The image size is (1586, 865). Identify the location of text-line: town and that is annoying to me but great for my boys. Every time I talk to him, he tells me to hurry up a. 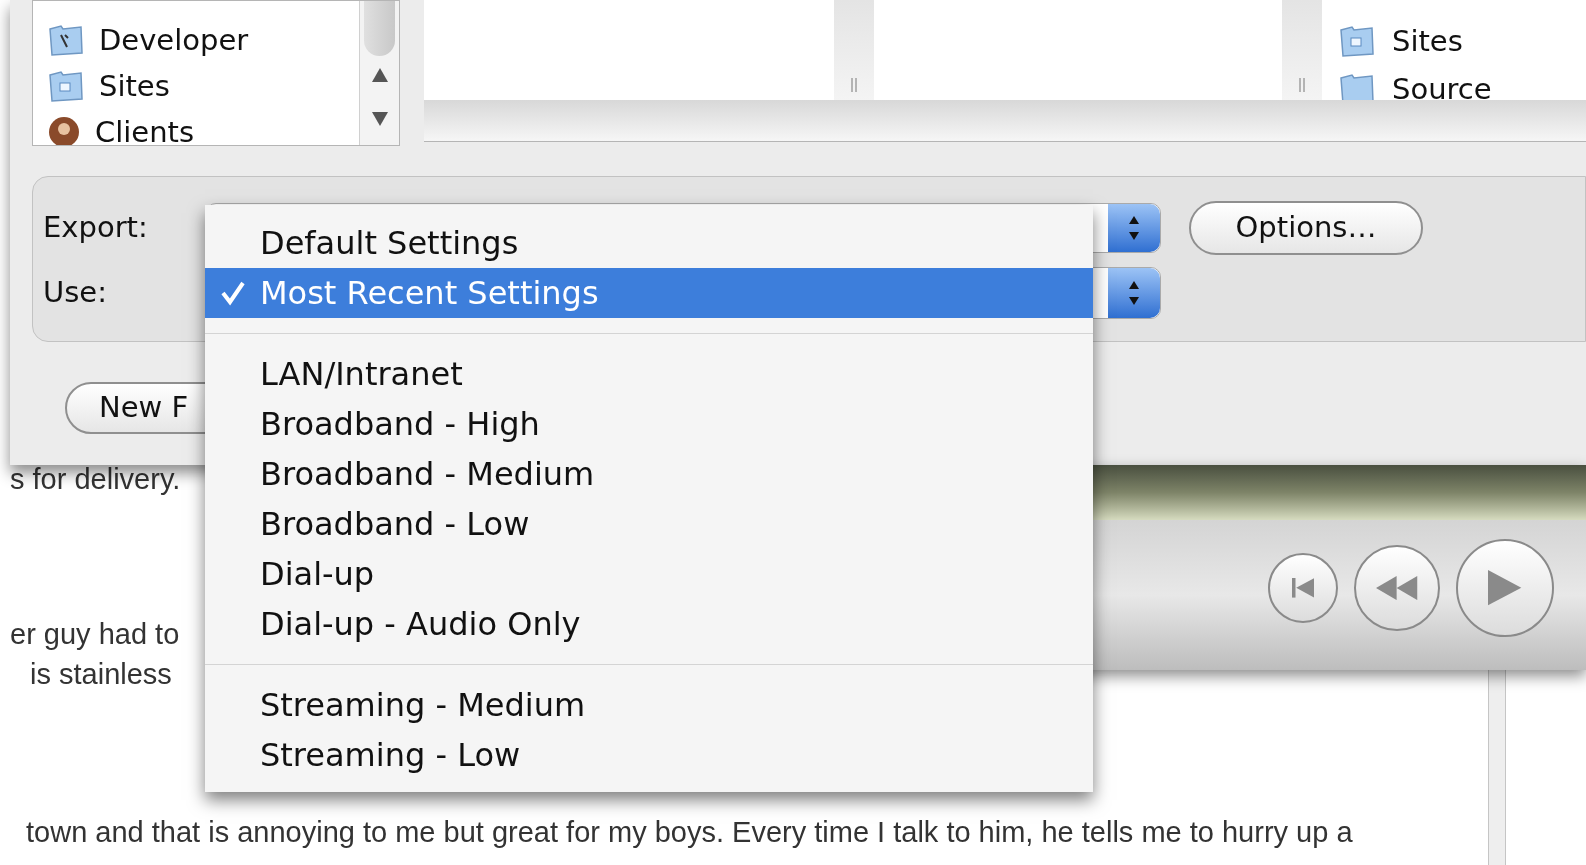
(689, 832).